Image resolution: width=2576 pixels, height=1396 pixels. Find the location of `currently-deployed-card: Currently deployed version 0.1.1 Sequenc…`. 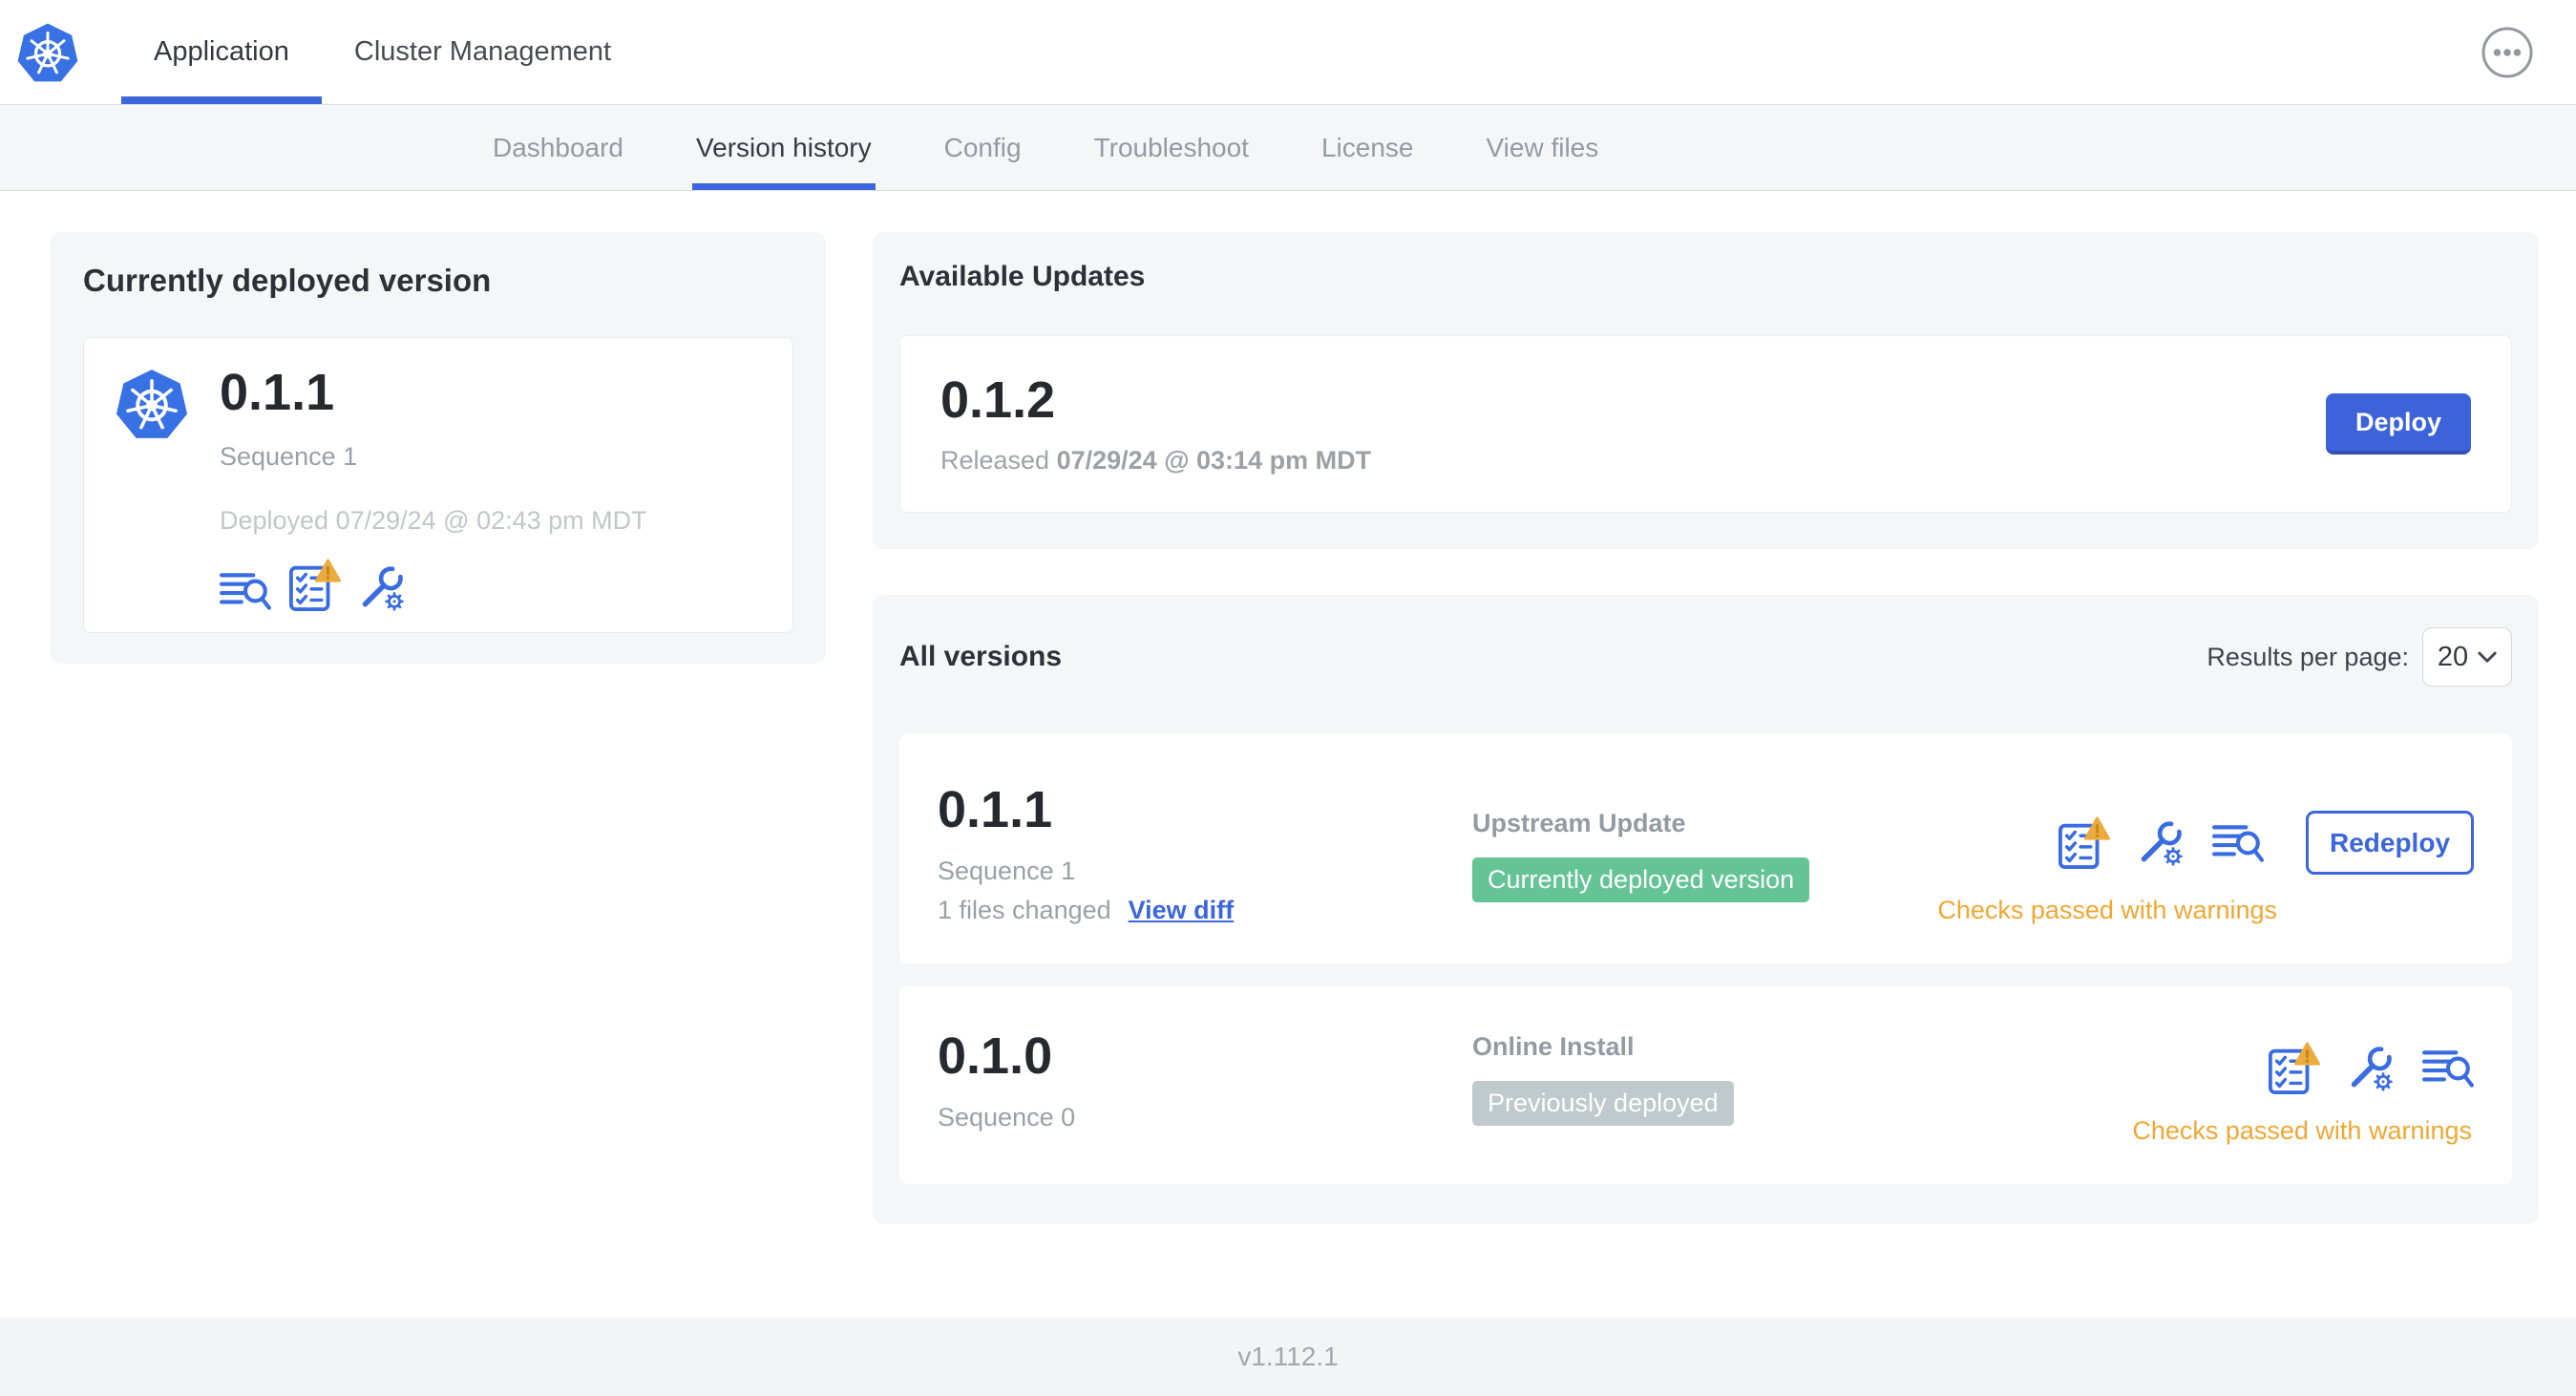

currently-deployed-card: Currently deployed version 0.1.1 Sequenc… is located at coordinates (438, 448).